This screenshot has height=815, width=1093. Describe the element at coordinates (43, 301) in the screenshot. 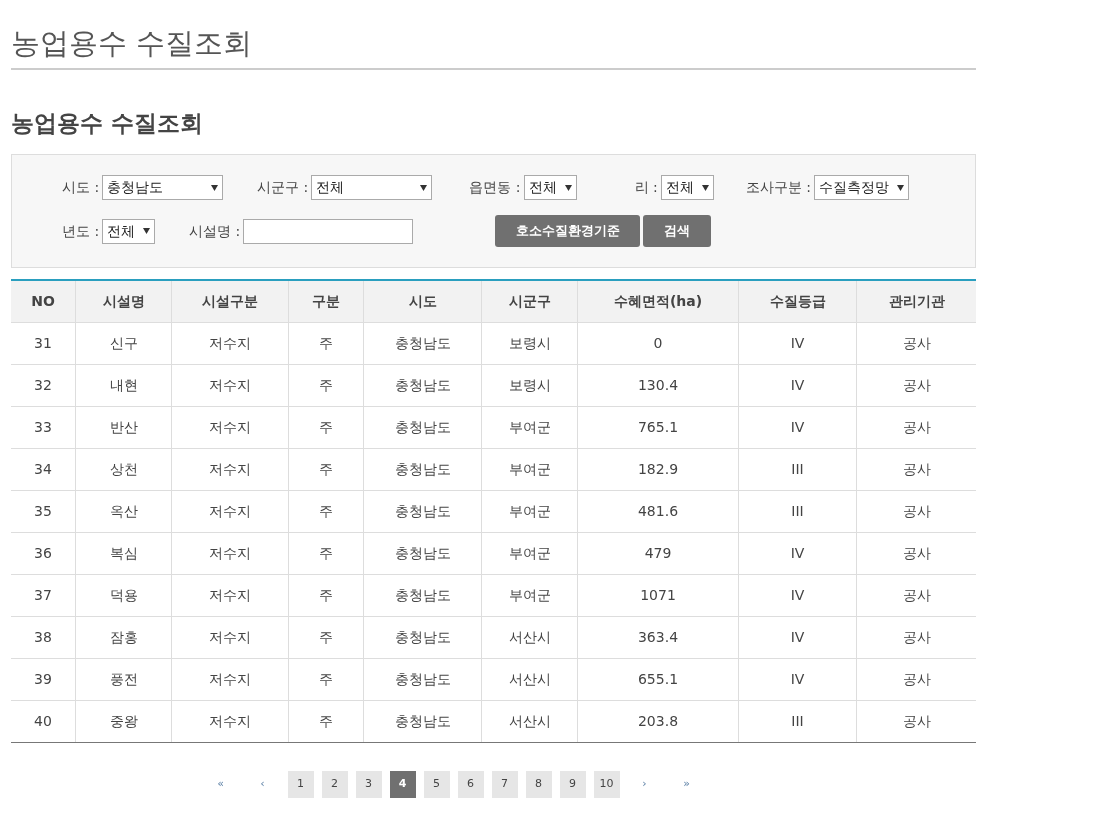

I see `column-header: NO` at that location.